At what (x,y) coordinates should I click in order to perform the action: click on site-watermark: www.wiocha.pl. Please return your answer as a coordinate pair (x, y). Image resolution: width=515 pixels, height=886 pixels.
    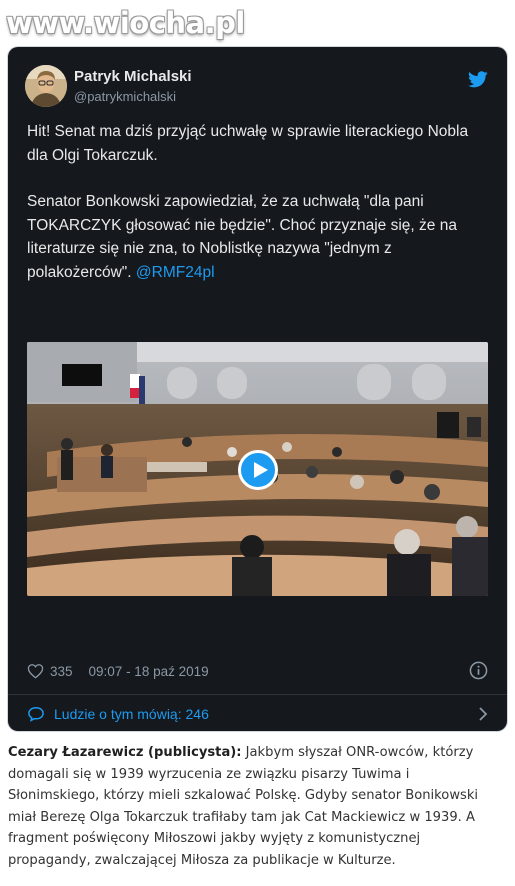
    Looking at the image, I should click on (125, 23).